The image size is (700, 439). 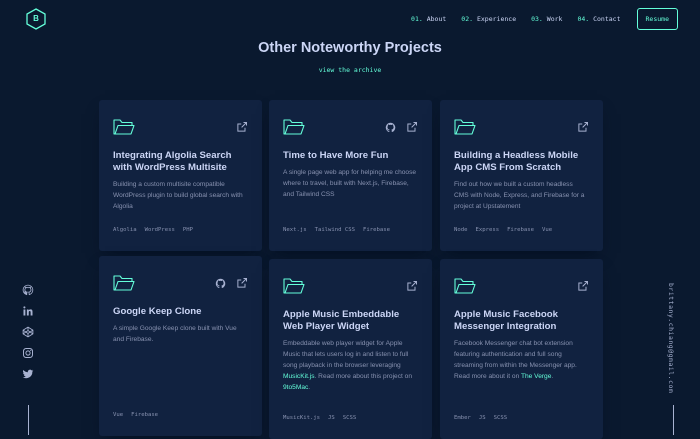 I want to click on nav-contact: 04. Contact, so click(x=598, y=19).